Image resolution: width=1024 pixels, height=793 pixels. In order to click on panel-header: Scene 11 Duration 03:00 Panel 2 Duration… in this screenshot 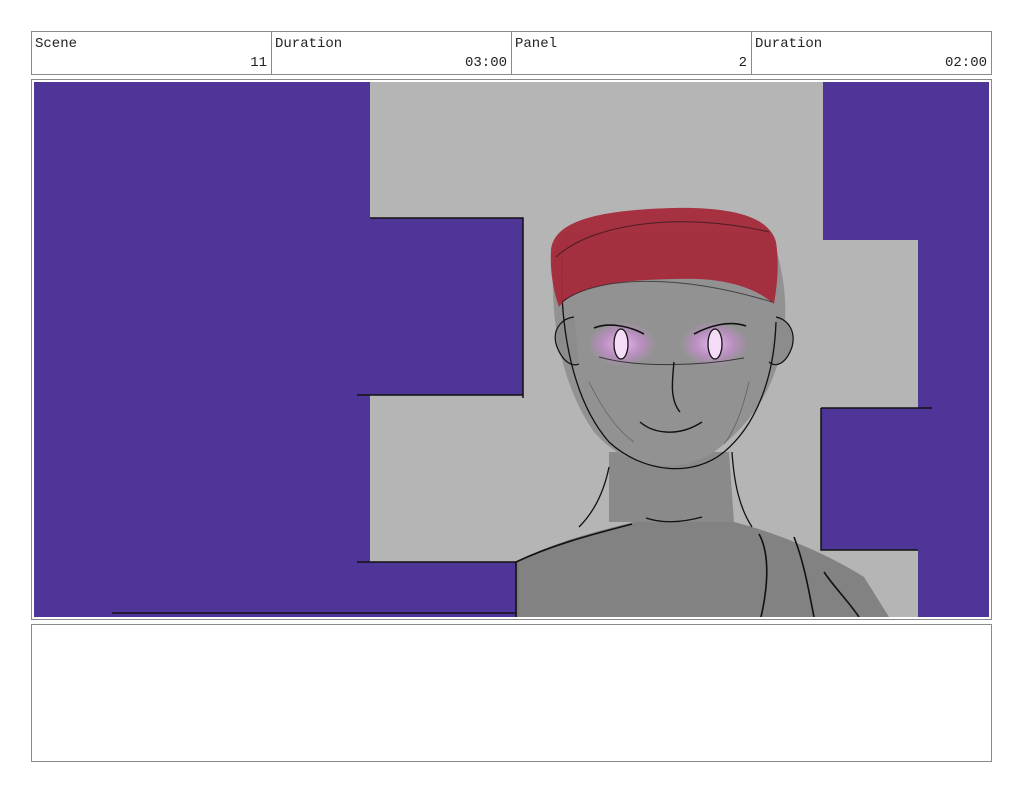, I will do `click(511, 53)`.